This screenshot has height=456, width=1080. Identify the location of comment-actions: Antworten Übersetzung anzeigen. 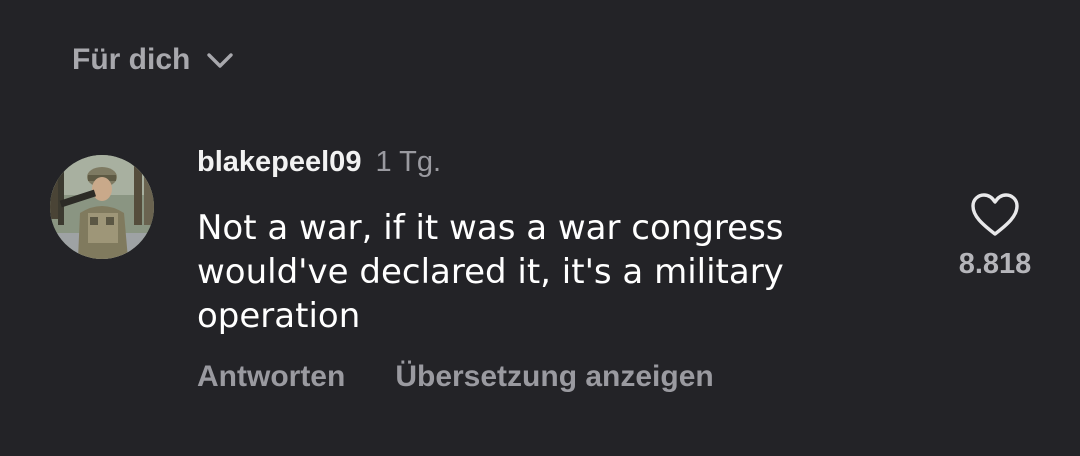
(542, 377).